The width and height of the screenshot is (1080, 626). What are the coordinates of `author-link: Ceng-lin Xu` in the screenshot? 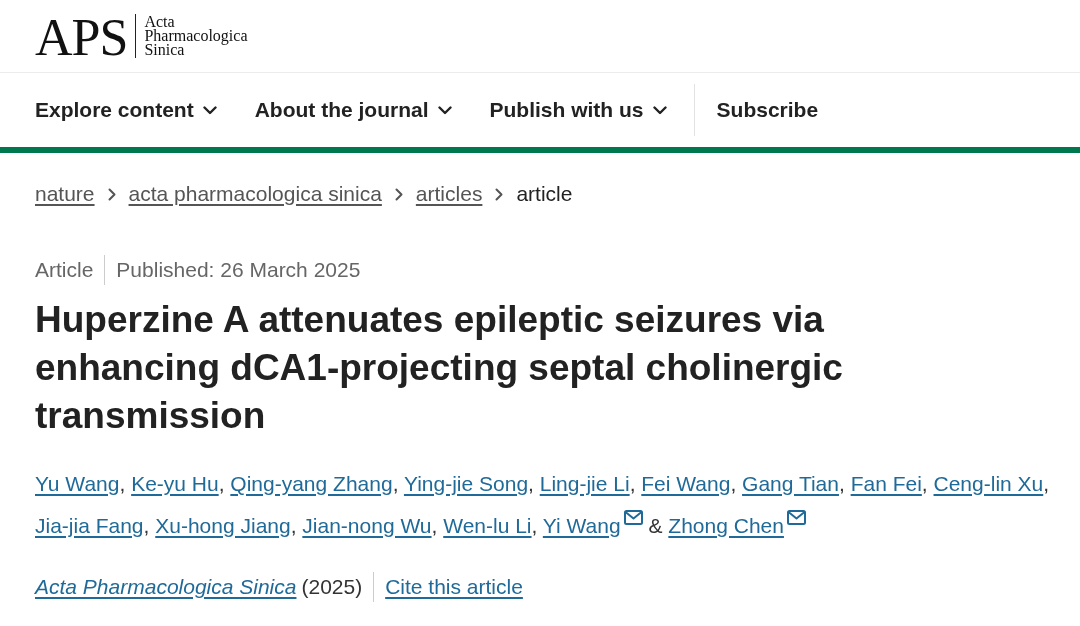 It's located at (988, 483).